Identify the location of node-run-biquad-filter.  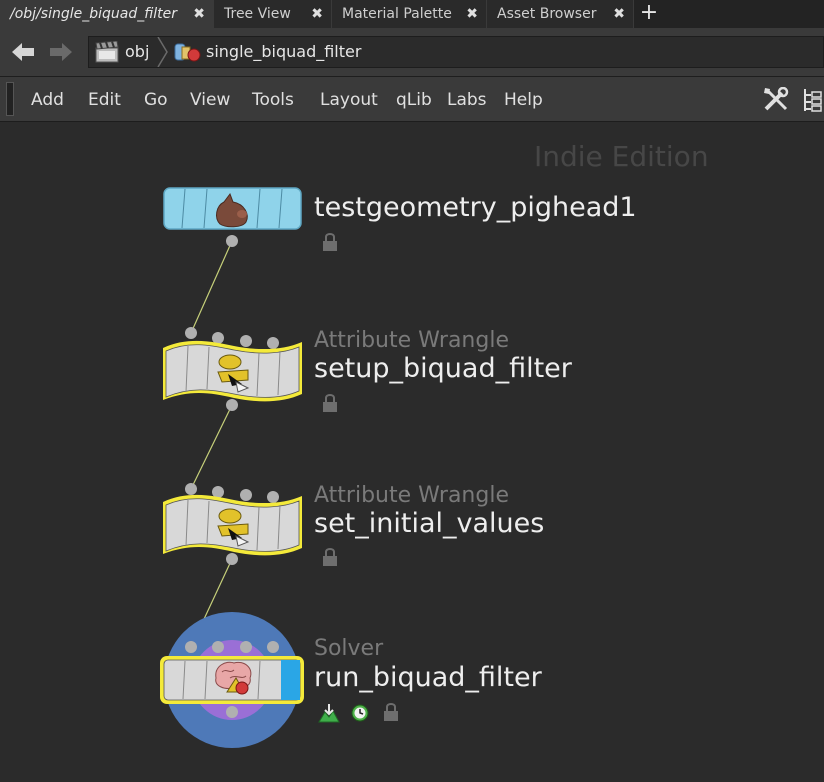
(232, 680).